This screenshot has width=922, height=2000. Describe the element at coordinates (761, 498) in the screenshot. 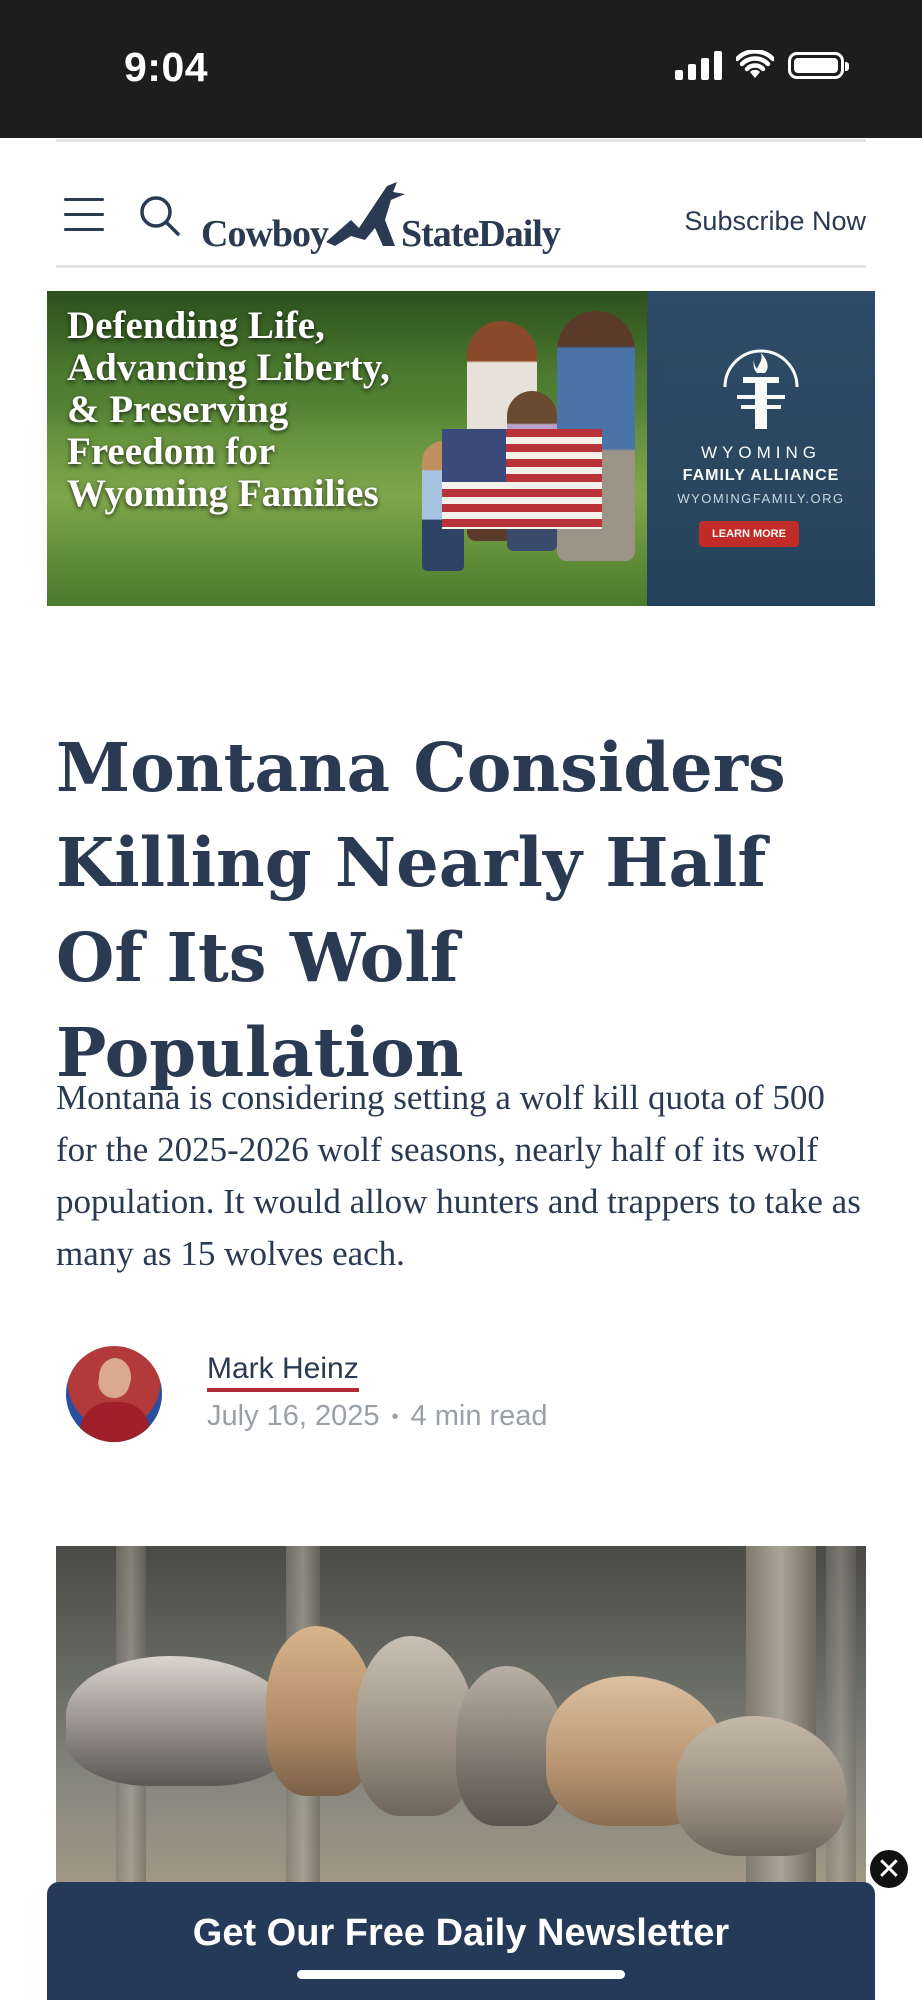

I see `ad-org-url: WYOMINGFAMILY.ORG` at that location.